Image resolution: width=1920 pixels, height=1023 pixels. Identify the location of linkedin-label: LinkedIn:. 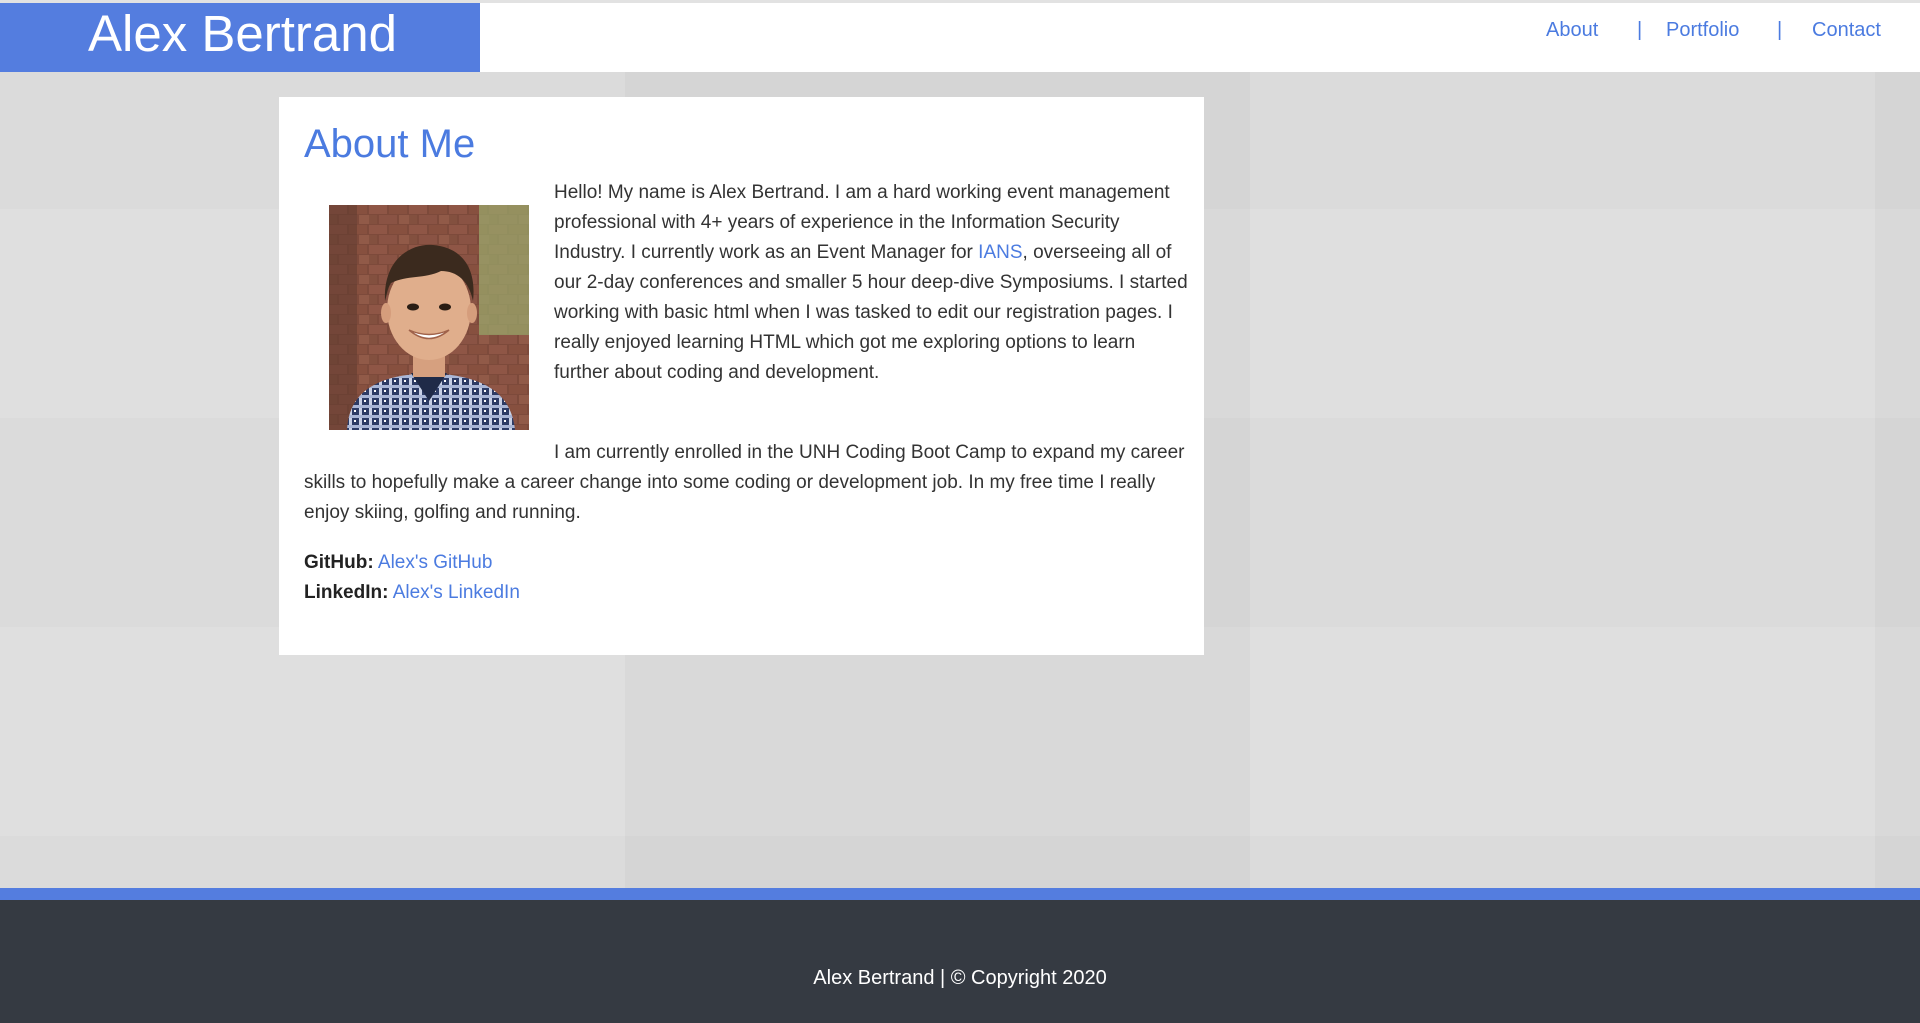
(346, 592).